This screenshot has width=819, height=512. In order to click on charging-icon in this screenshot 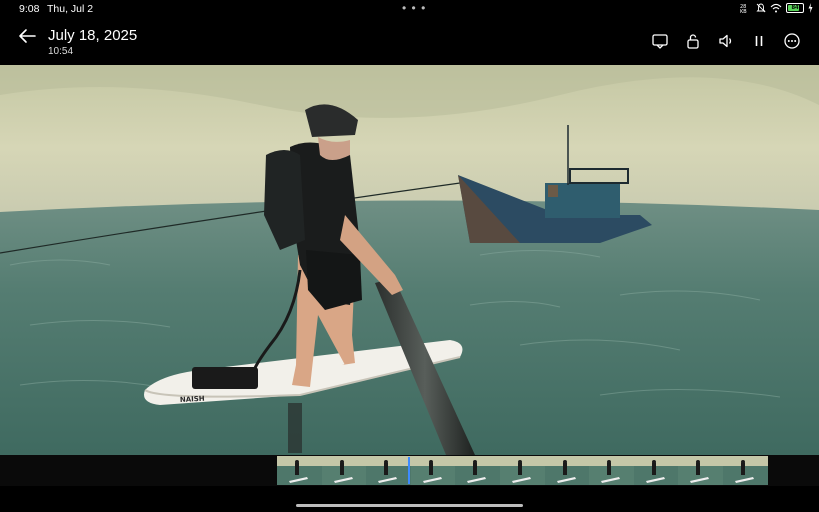, I will do `click(810, 8)`.